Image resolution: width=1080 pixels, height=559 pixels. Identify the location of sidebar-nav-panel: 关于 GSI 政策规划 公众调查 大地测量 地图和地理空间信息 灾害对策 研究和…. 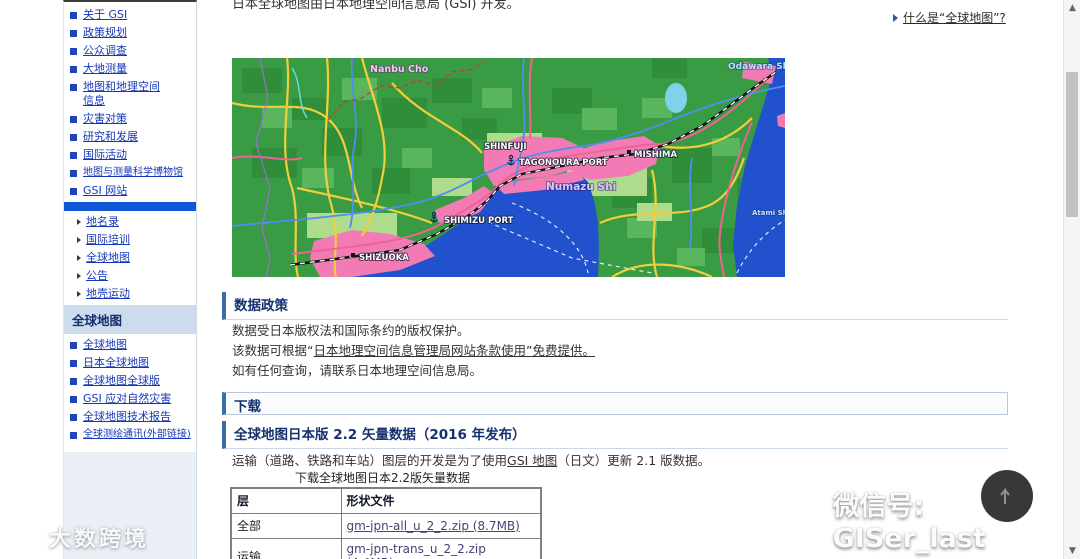
(130, 227).